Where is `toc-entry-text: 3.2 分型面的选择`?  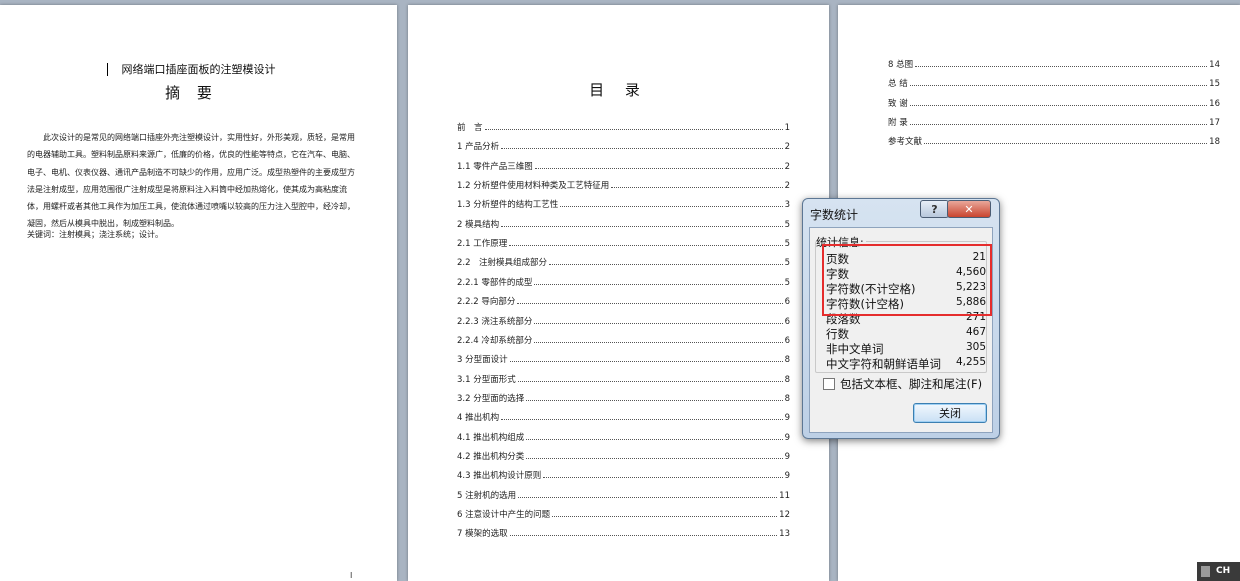
toc-entry-text: 3.2 分型面的选择 is located at coordinates (491, 398).